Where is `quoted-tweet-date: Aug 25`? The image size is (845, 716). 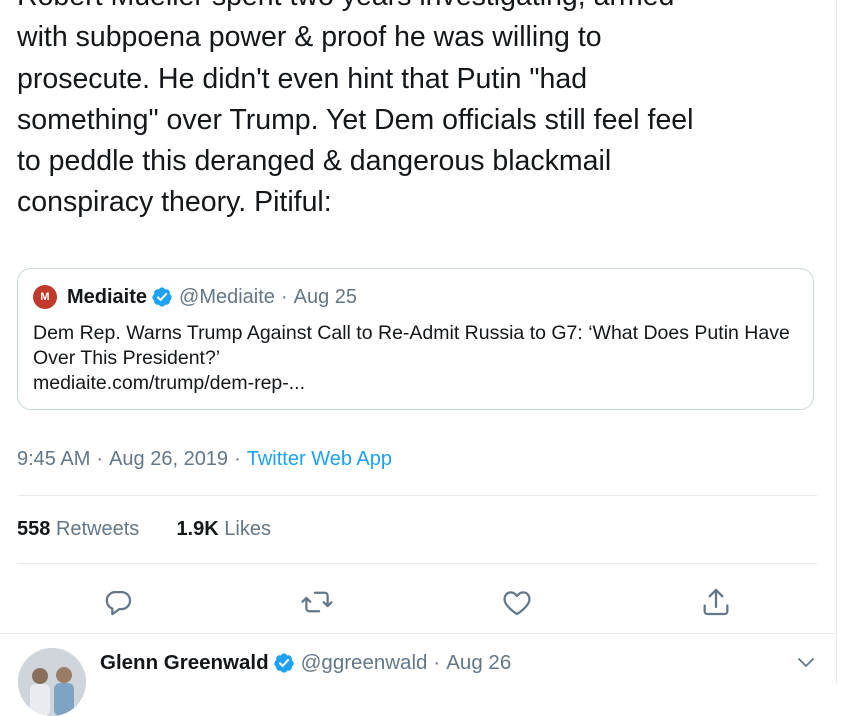
quoted-tweet-date: Aug 25 is located at coordinates (325, 297).